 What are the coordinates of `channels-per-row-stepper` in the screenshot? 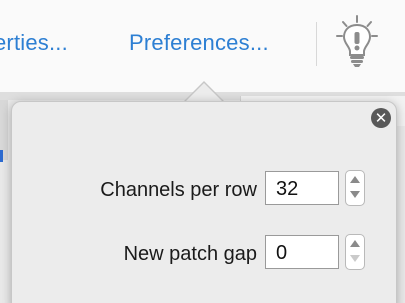 It's located at (355, 188).